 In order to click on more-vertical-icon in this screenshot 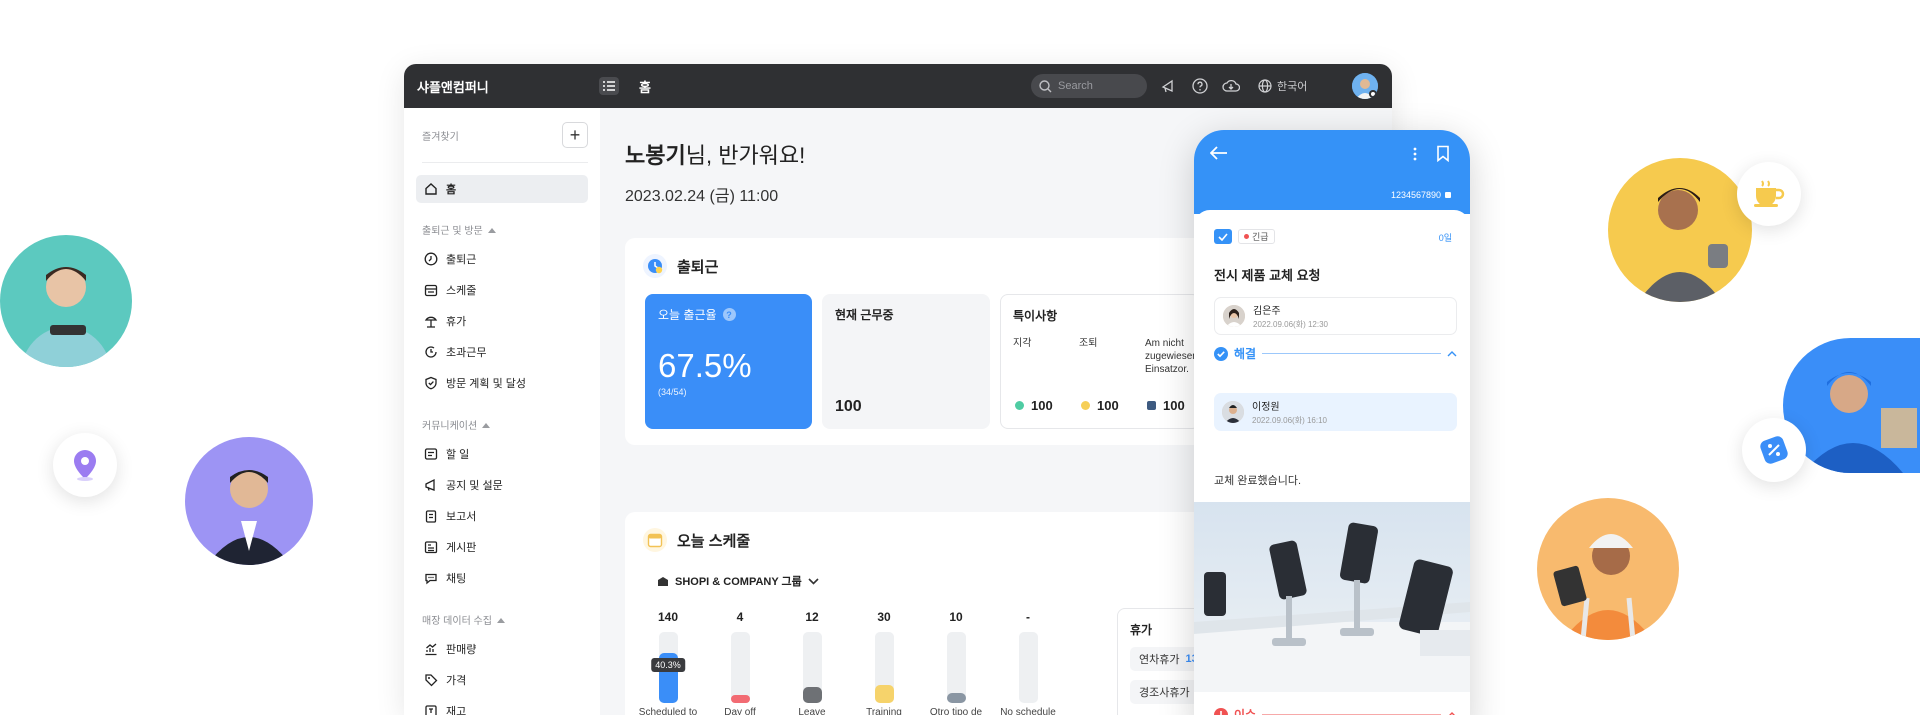, I will do `click(1415, 154)`.